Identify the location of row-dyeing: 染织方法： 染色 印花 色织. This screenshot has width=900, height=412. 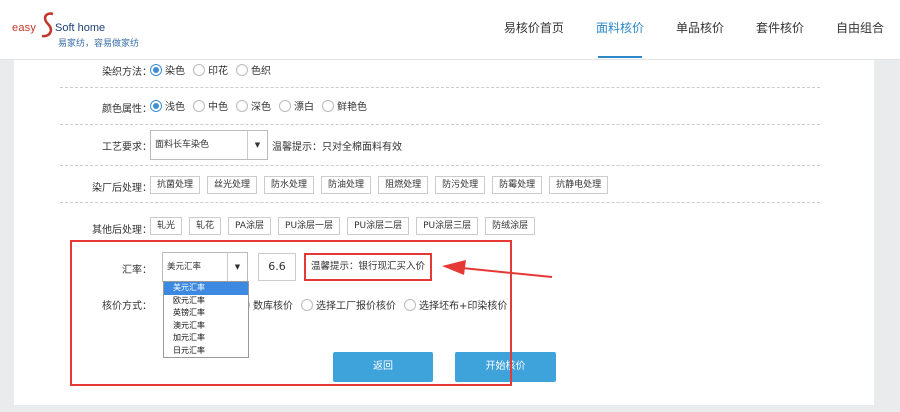
(440, 74).